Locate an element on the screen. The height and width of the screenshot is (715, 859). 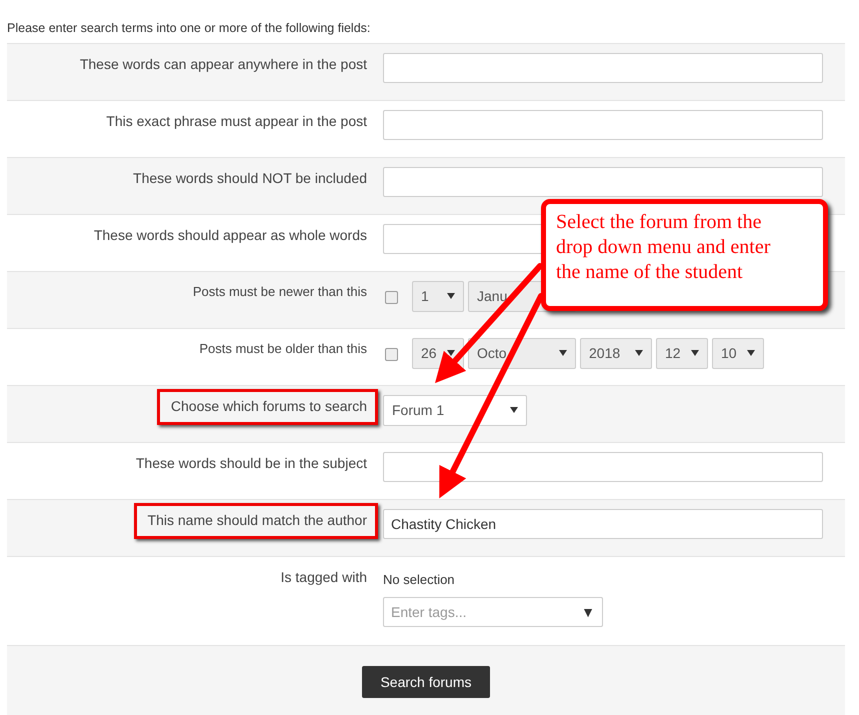
dropdown: 1 is located at coordinates (438, 296).